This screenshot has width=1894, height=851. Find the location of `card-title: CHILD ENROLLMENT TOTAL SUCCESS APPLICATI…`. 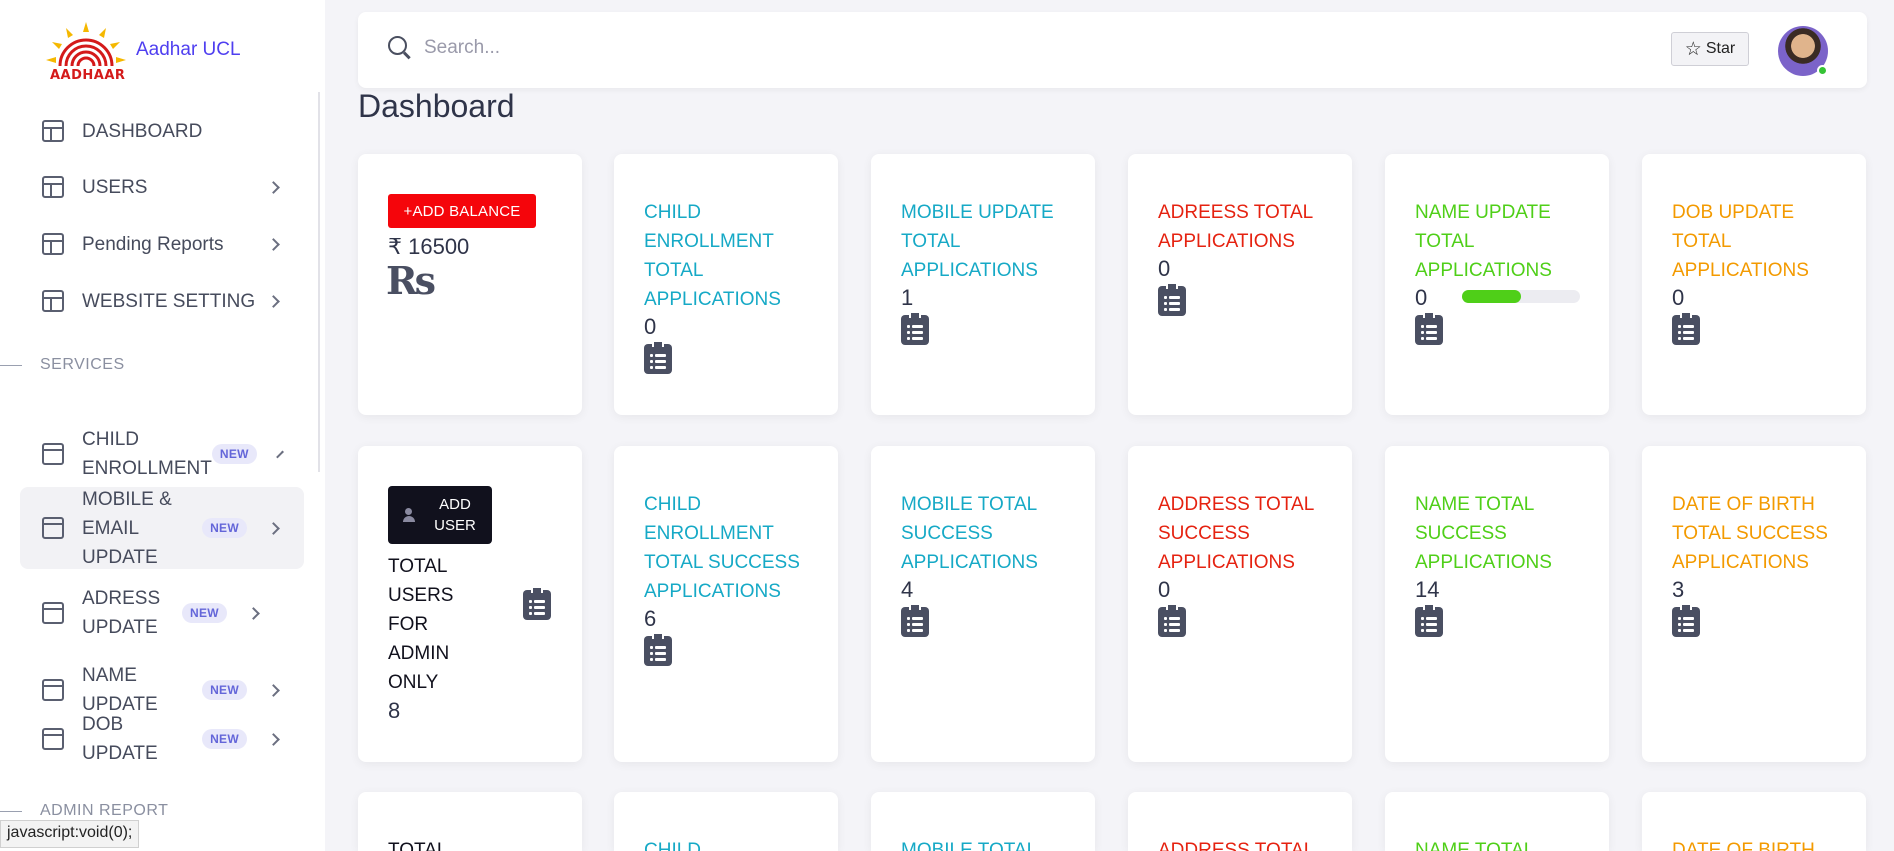

card-title: CHILD ENROLLMENT TOTAL SUCCESS APPLICATI… is located at coordinates (722, 548).